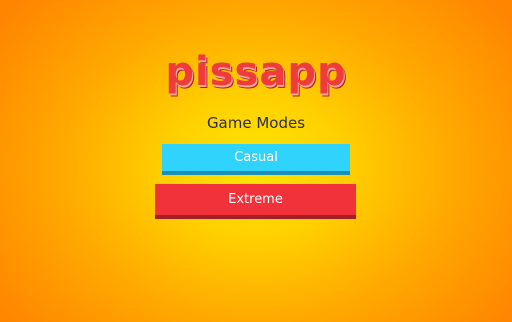  I want to click on extreme-mode-button: Extreme, so click(255, 201).